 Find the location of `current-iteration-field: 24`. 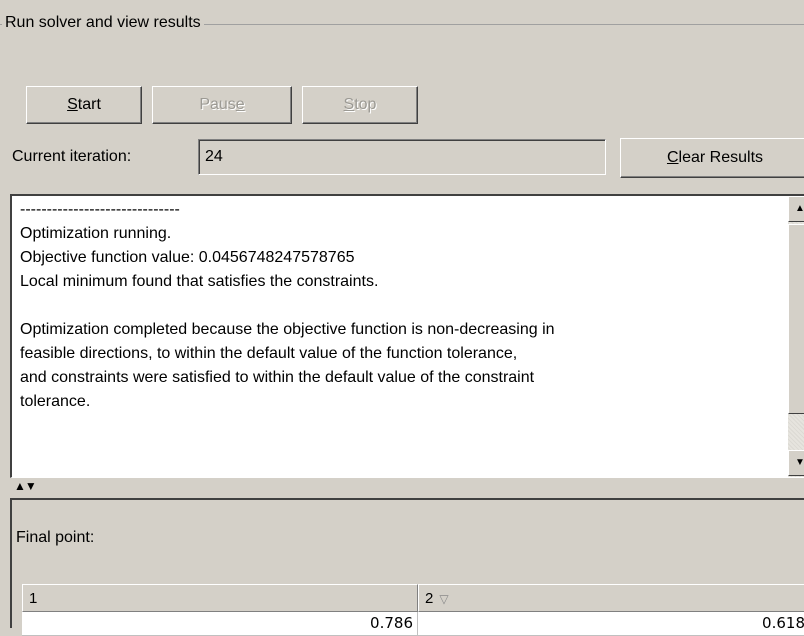

current-iteration-field: 24 is located at coordinates (402, 157).